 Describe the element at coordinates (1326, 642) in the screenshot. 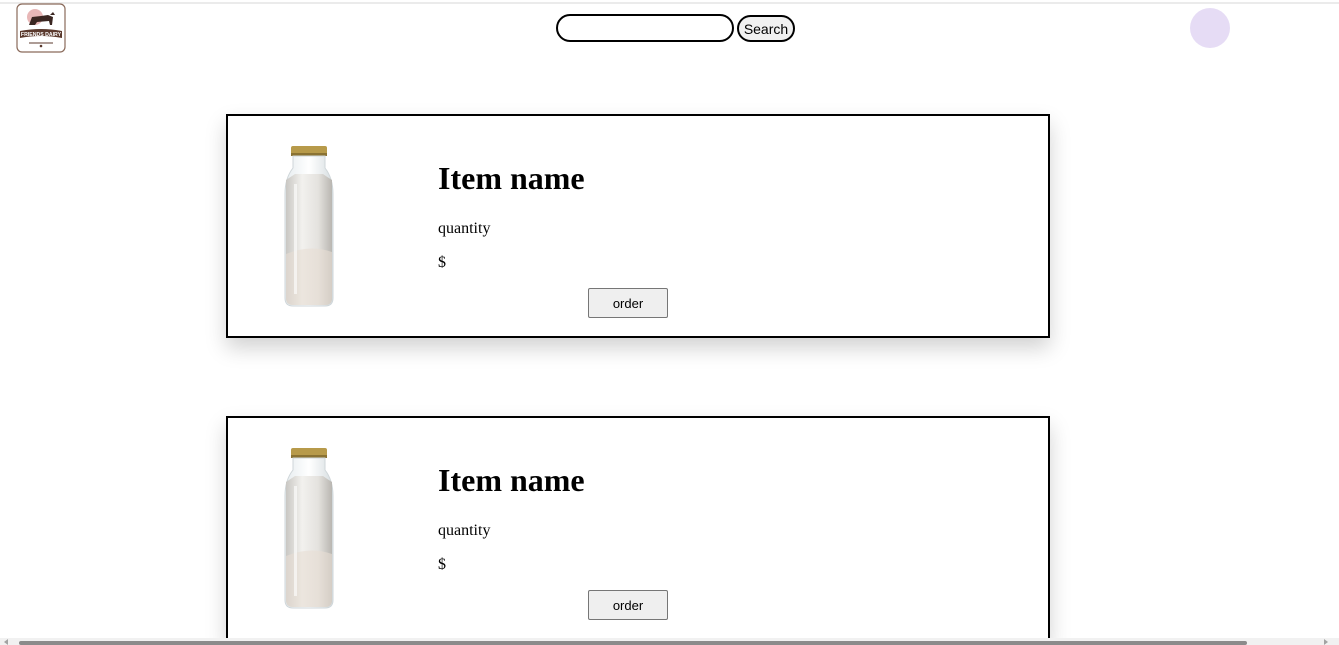

I see `scroll-right-arrow-icon` at that location.